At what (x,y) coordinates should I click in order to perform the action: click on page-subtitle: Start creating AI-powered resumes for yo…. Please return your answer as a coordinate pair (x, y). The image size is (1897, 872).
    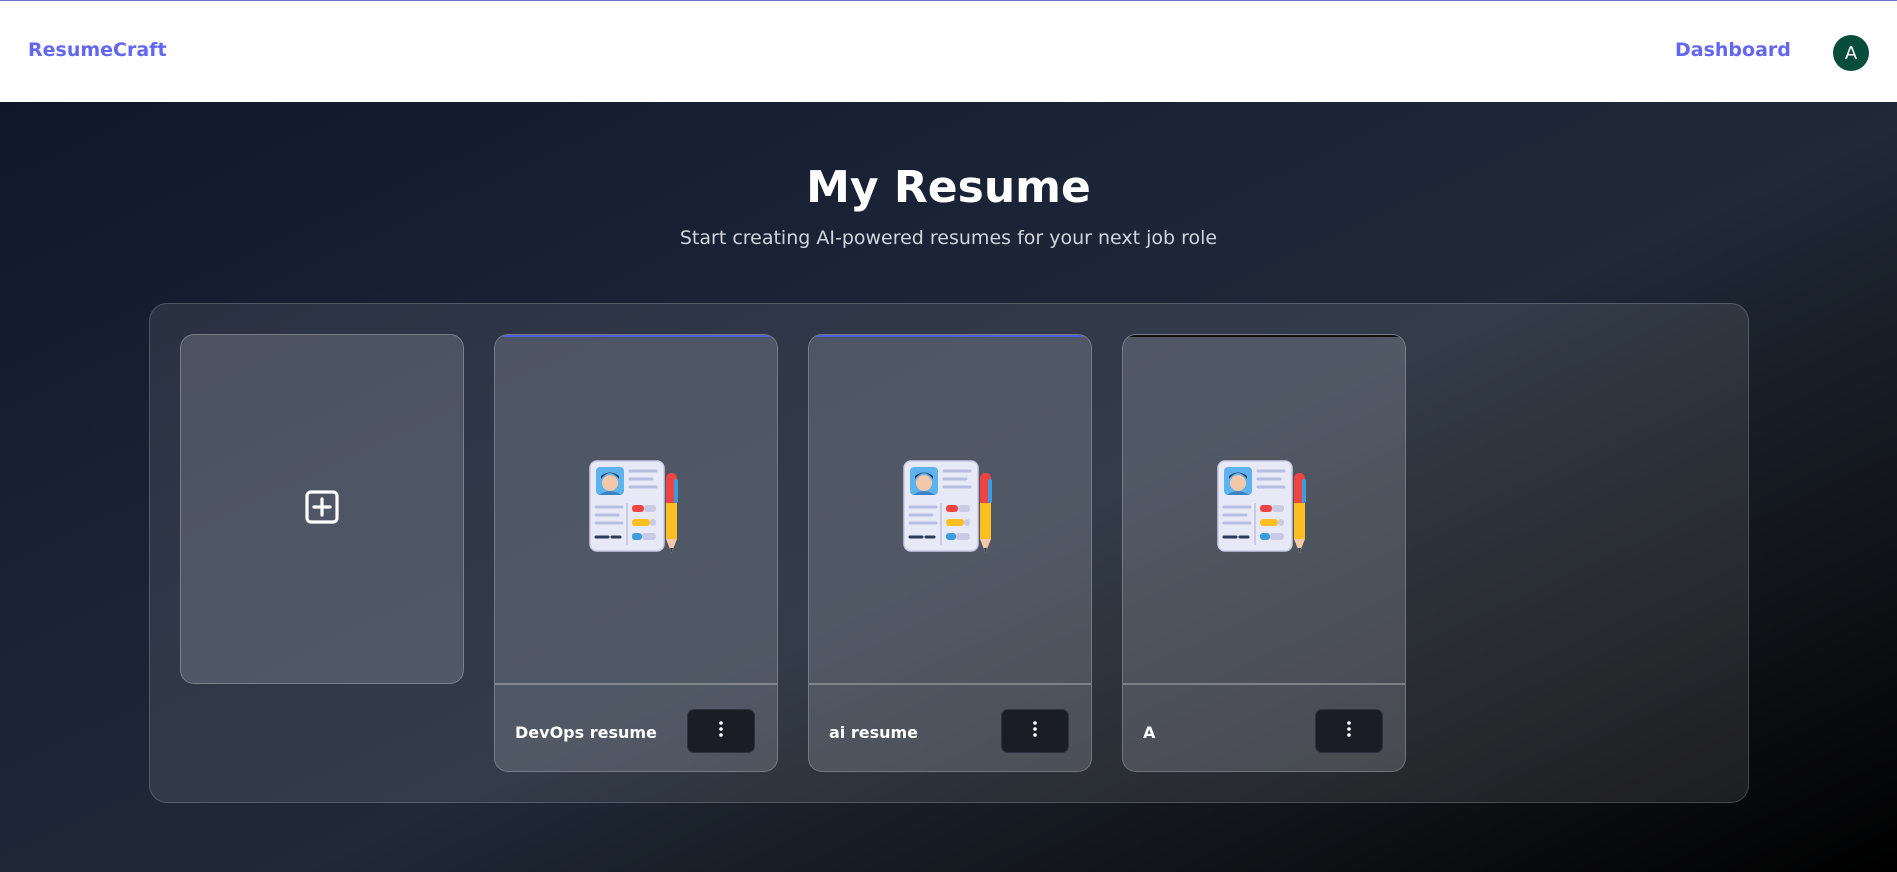
    Looking at the image, I should click on (948, 238).